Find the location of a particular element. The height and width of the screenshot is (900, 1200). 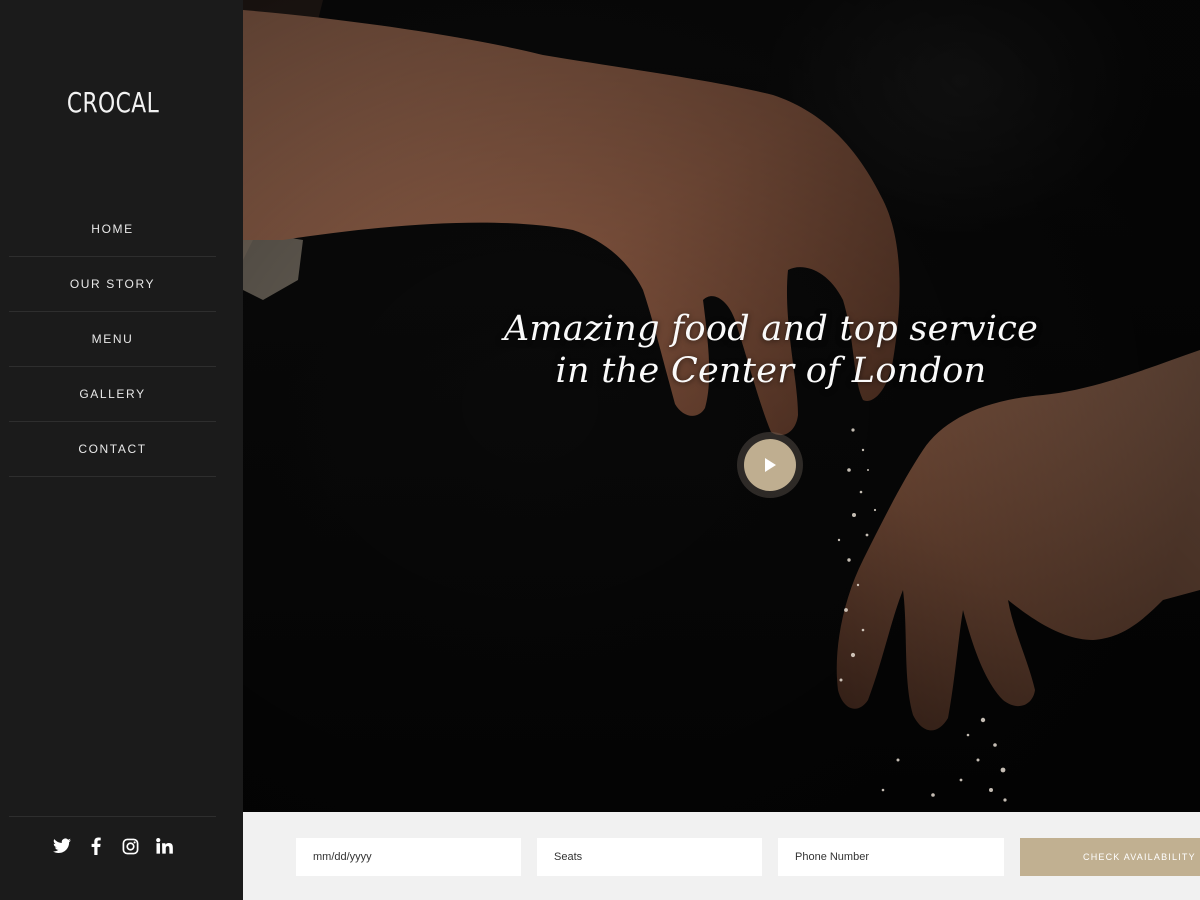

date-input is located at coordinates (408, 857).